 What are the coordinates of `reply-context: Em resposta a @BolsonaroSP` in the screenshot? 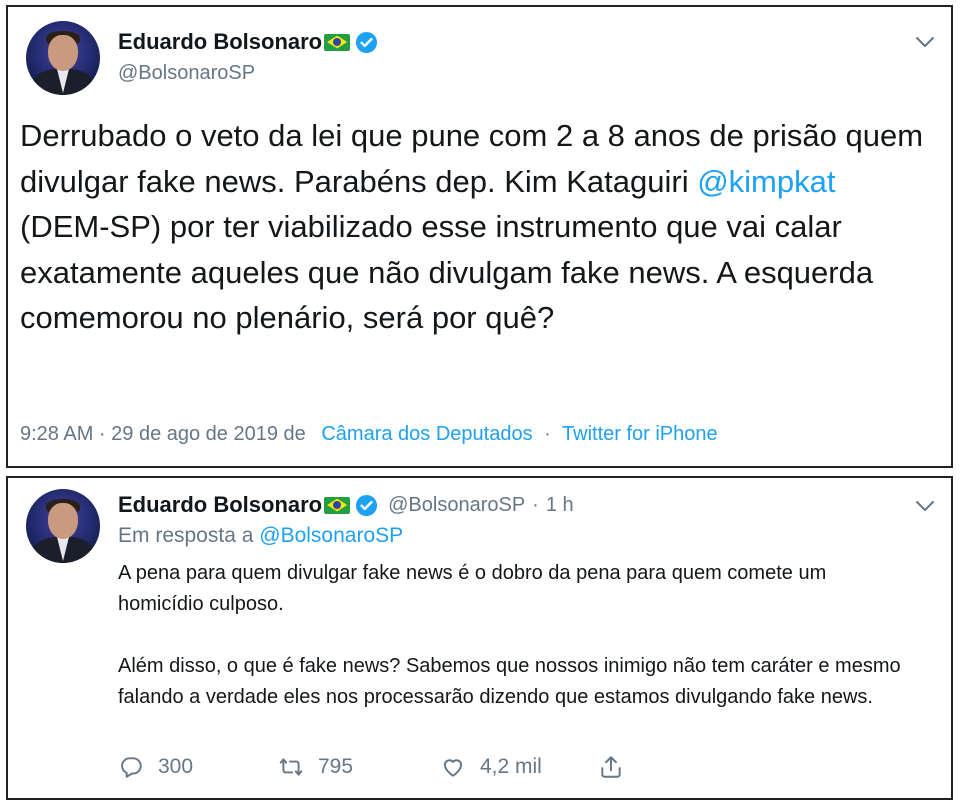 It's located at (260, 536).